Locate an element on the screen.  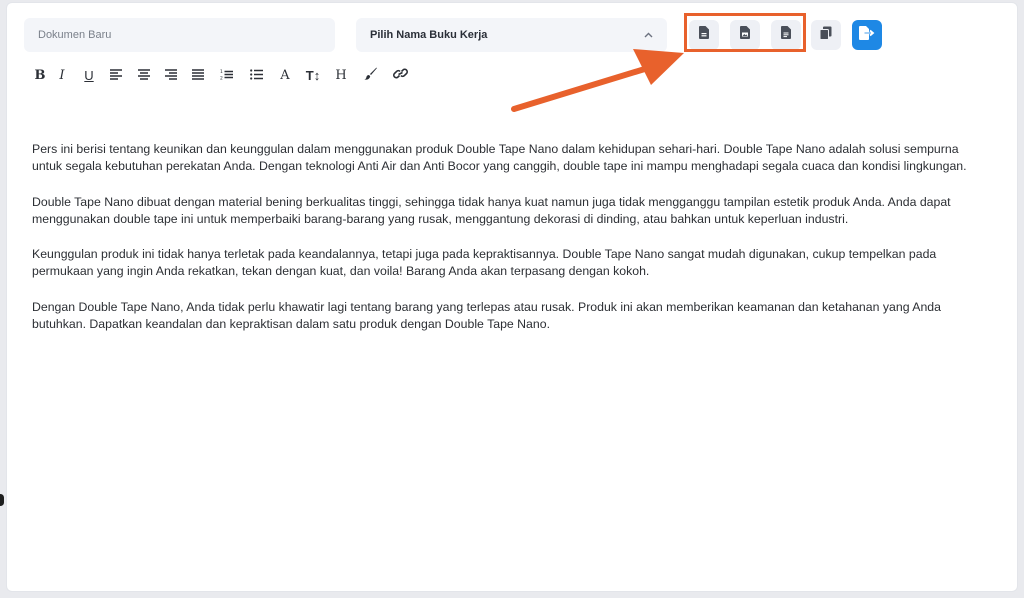
file-export-icon is located at coordinates (867, 35).